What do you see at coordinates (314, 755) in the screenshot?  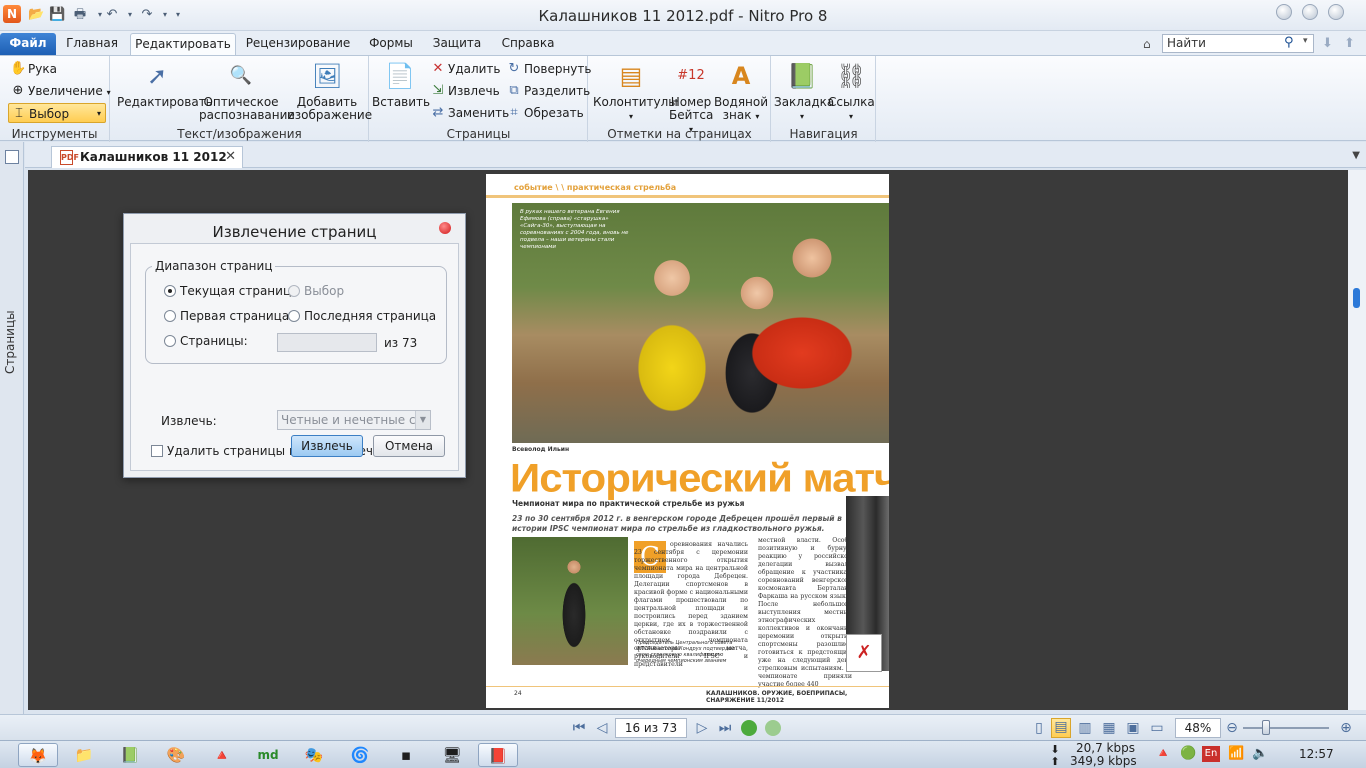 I see `palette-taskbar-icon: 🎭` at bounding box center [314, 755].